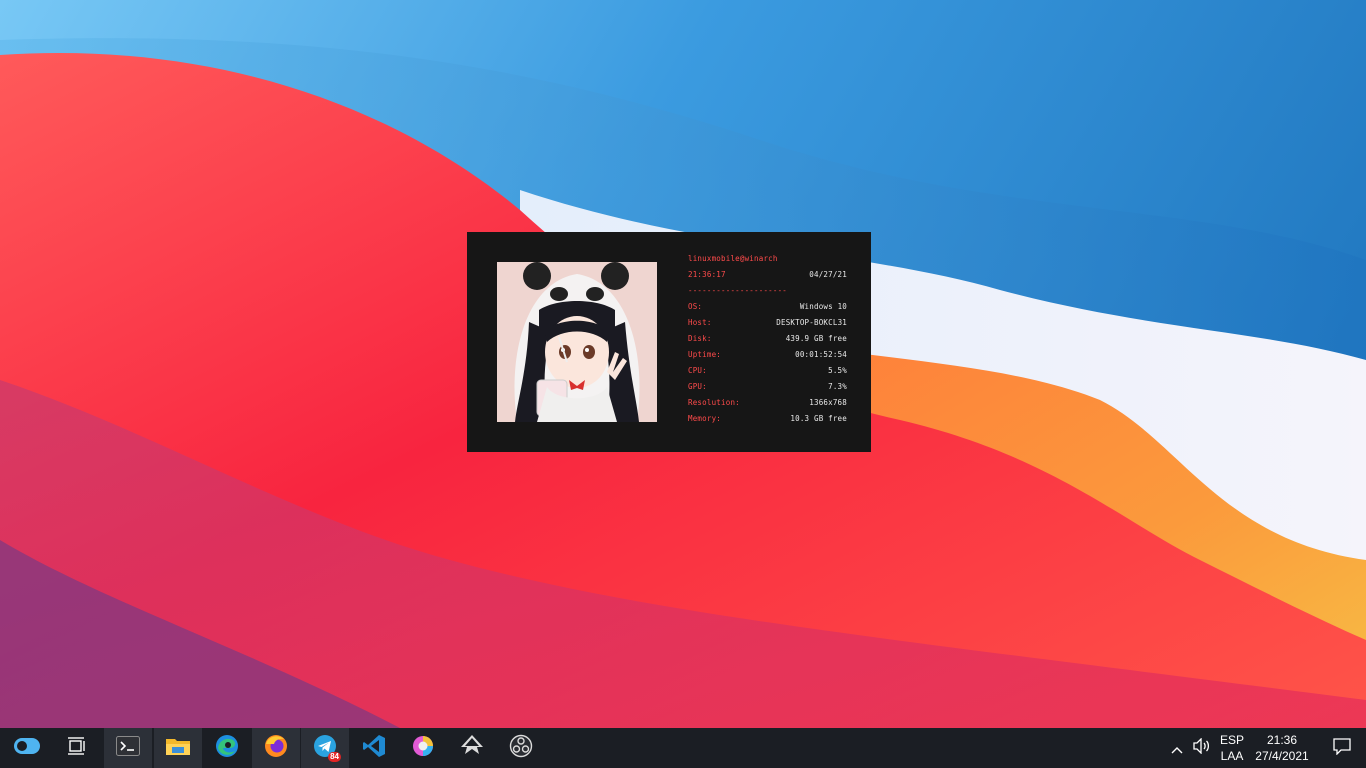 The image size is (1366, 768). I want to click on chevron-up-icon, so click(1177, 748).